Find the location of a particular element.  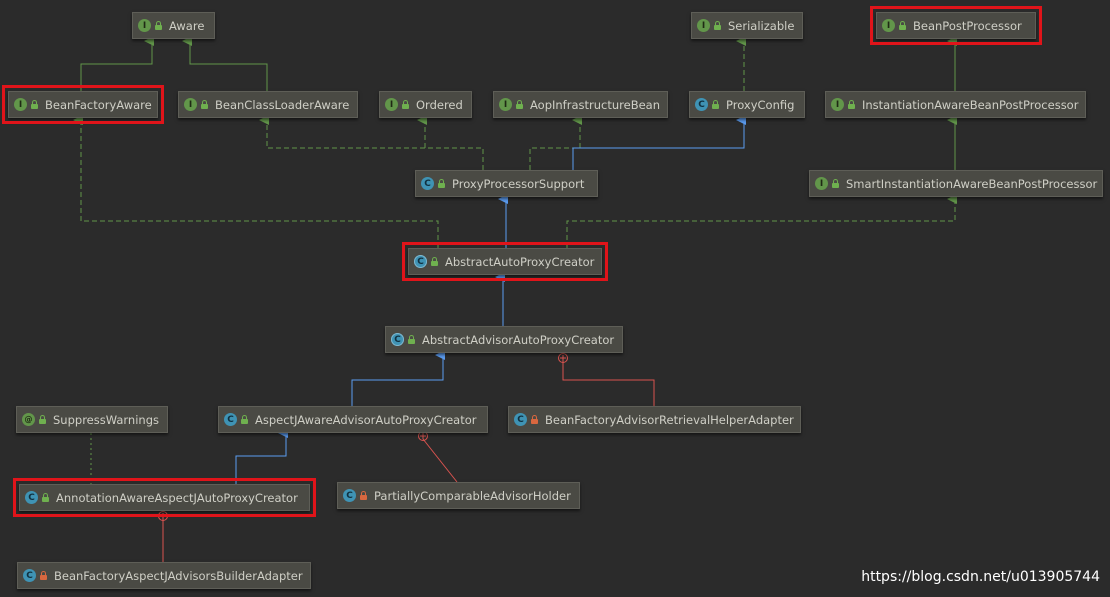

node-partially-comparable-advisor-holder: C PartiallyComparableAdvisorHolder is located at coordinates (458, 495).